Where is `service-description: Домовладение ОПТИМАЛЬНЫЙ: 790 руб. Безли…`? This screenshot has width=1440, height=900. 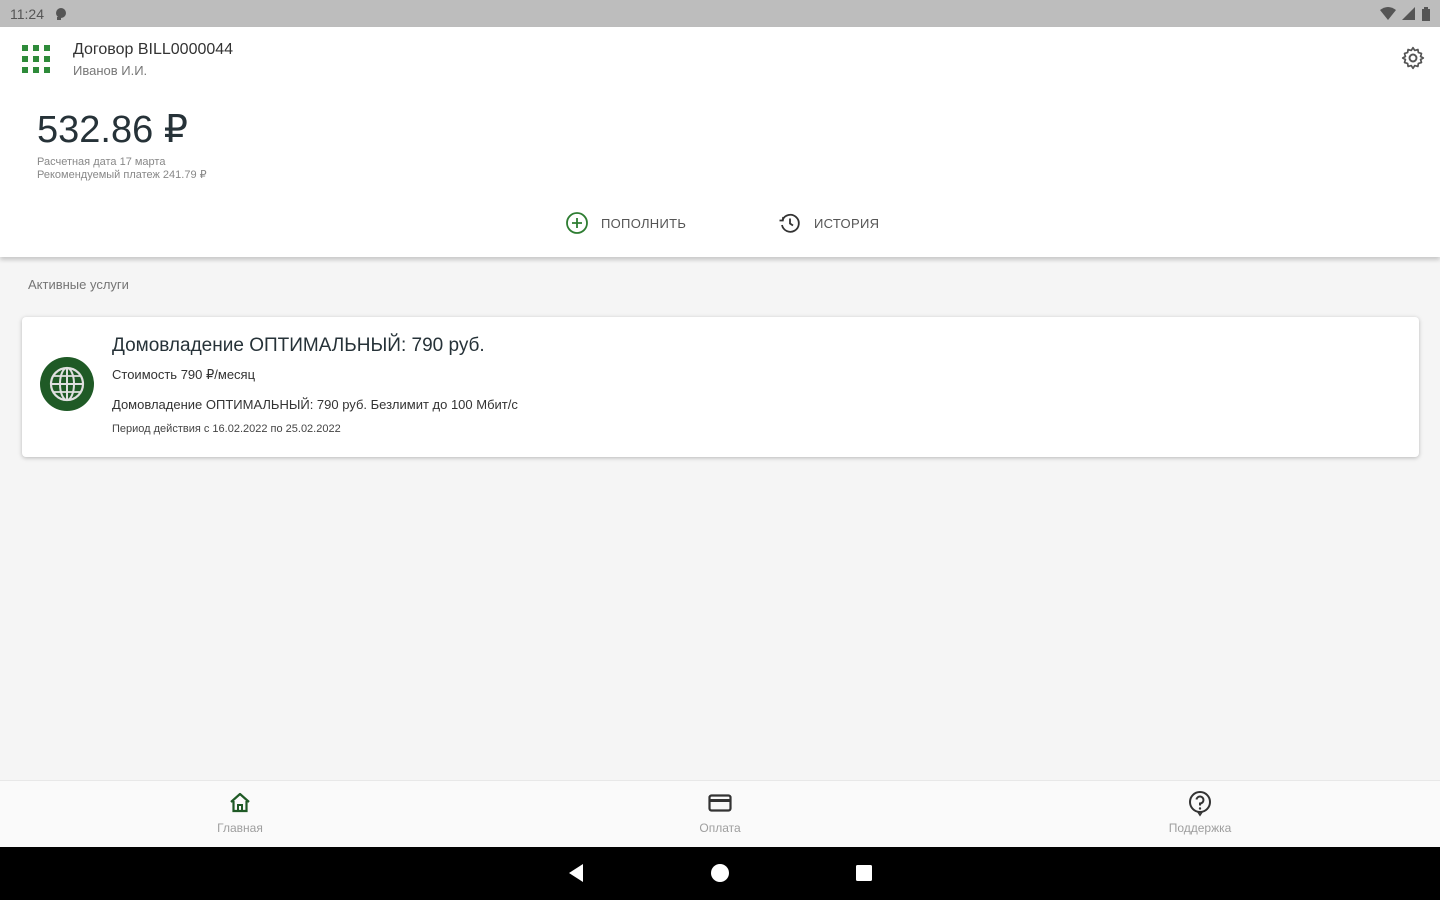
service-description: Домовладение ОПТИМАЛЬНЫЙ: 790 руб. Безли… is located at coordinates (315, 404).